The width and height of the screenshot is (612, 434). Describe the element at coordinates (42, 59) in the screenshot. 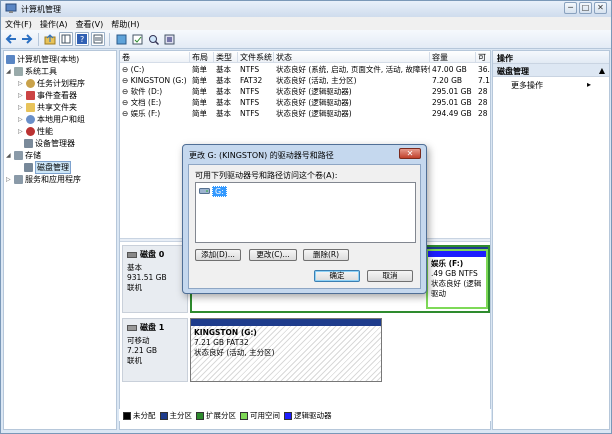

I see `tree-item-root: 计算机管理(本地)` at that location.